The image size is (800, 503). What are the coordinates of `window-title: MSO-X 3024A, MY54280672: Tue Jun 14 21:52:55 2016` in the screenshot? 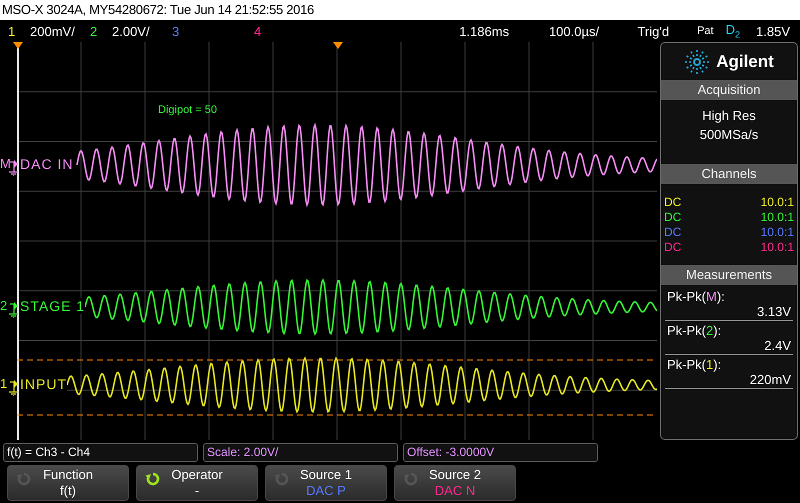 It's located at (400, 10).